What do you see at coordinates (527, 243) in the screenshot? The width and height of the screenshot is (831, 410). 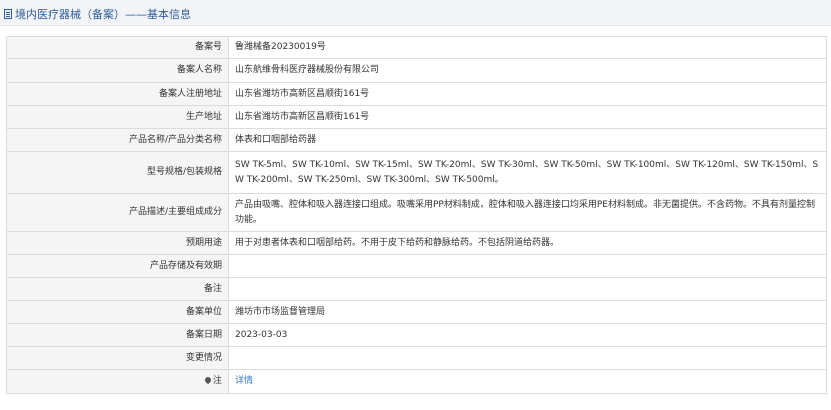 I see `row-value: 用于对患者体表和口咽部给药。不用于皮下给药和静脉给药。不包括阴道给药器。` at bounding box center [527, 243].